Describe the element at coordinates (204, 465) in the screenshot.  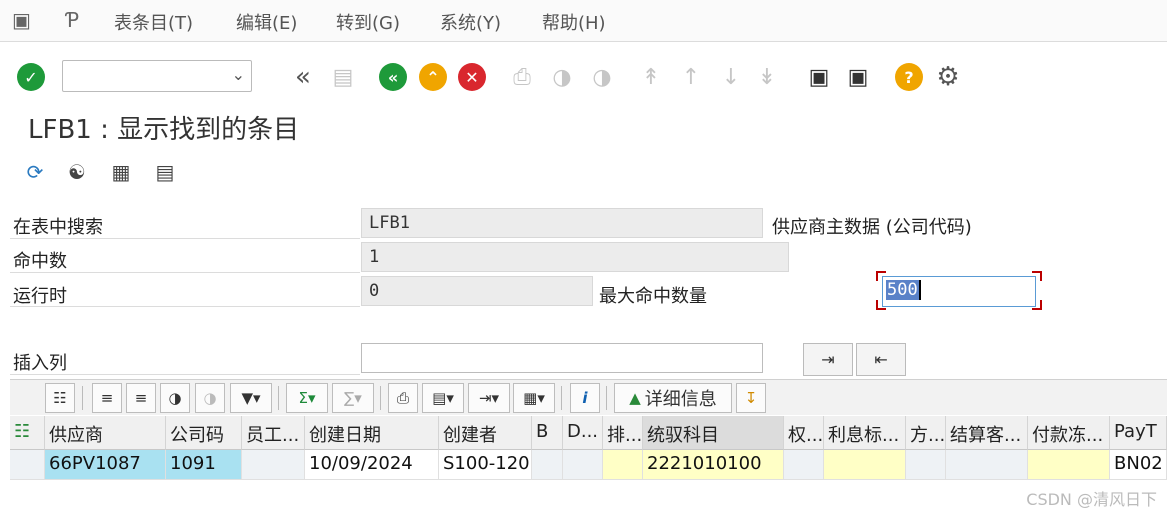
I see `table-cell: 1091` at that location.